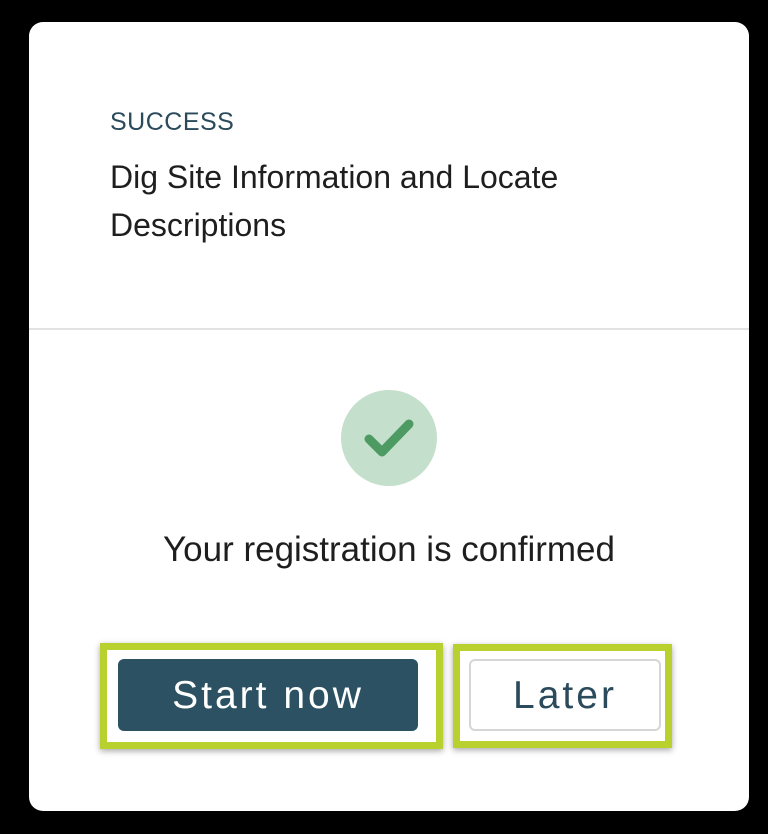 Image resolution: width=768 pixels, height=834 pixels. I want to click on later-button: Later, so click(565, 695).